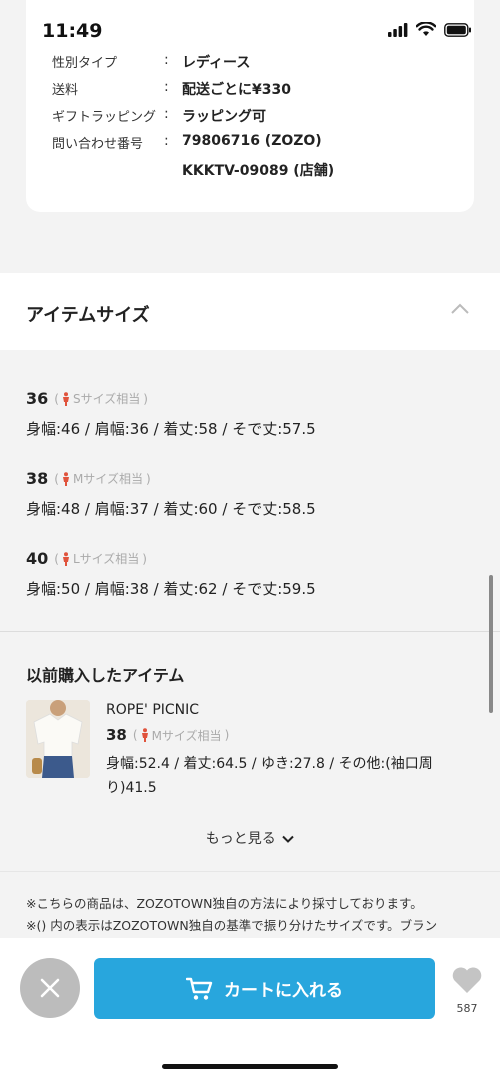 The image size is (500, 1080). I want to click on heart-icon, so click(467, 980).